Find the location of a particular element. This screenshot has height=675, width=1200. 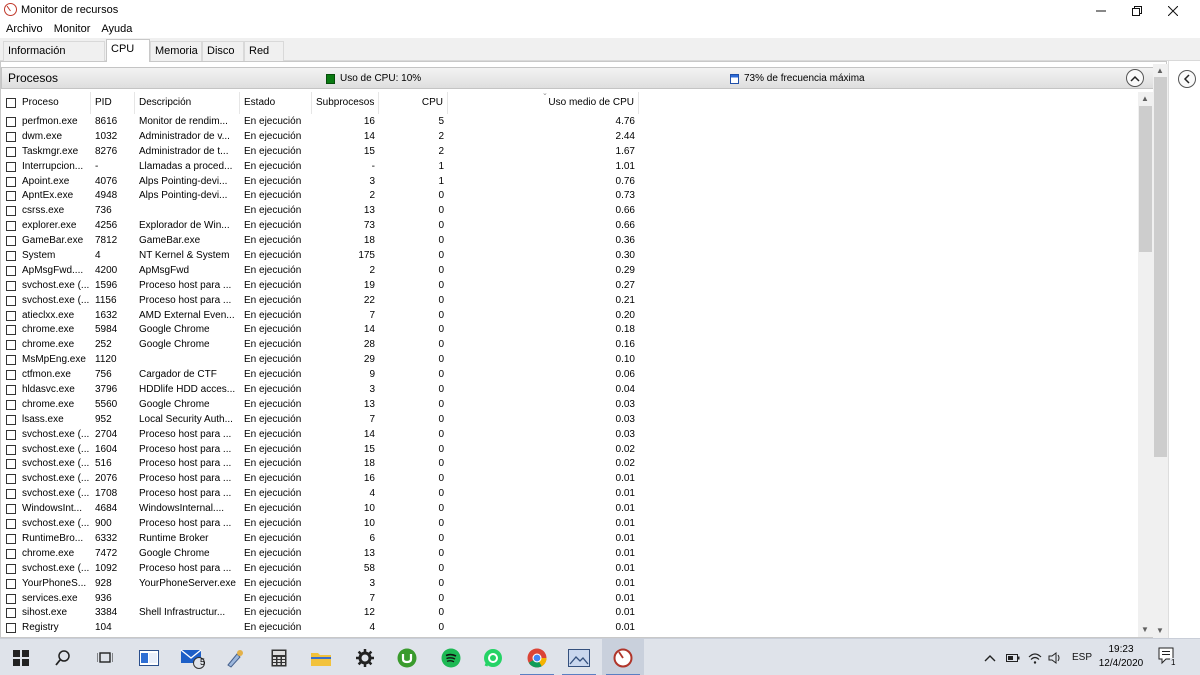

column-subprocesos: Subprocesos is located at coordinates (345, 103).